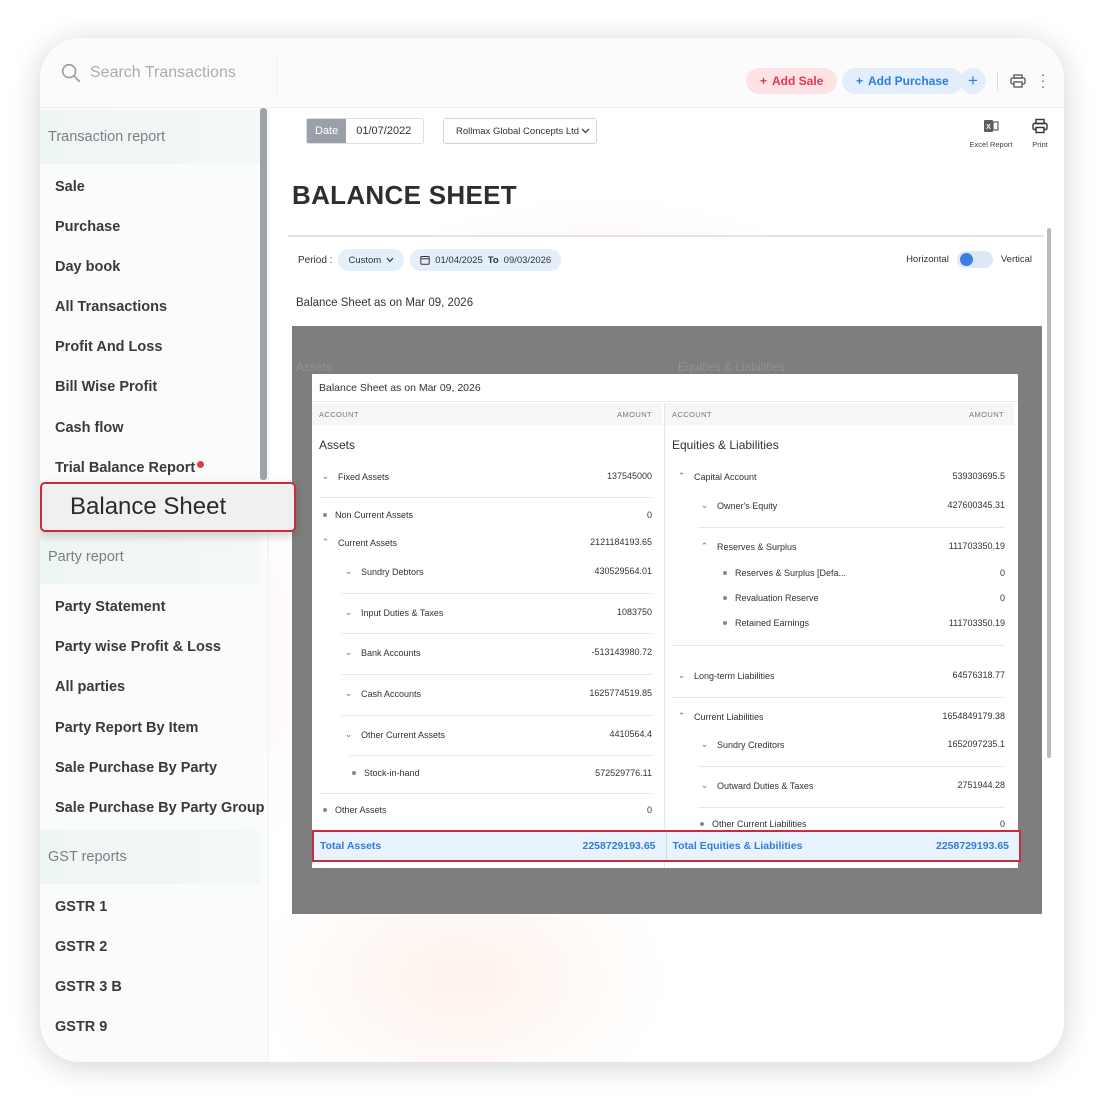 This screenshot has height=1116, width=1116. I want to click on layout-switch, so click(974, 259).